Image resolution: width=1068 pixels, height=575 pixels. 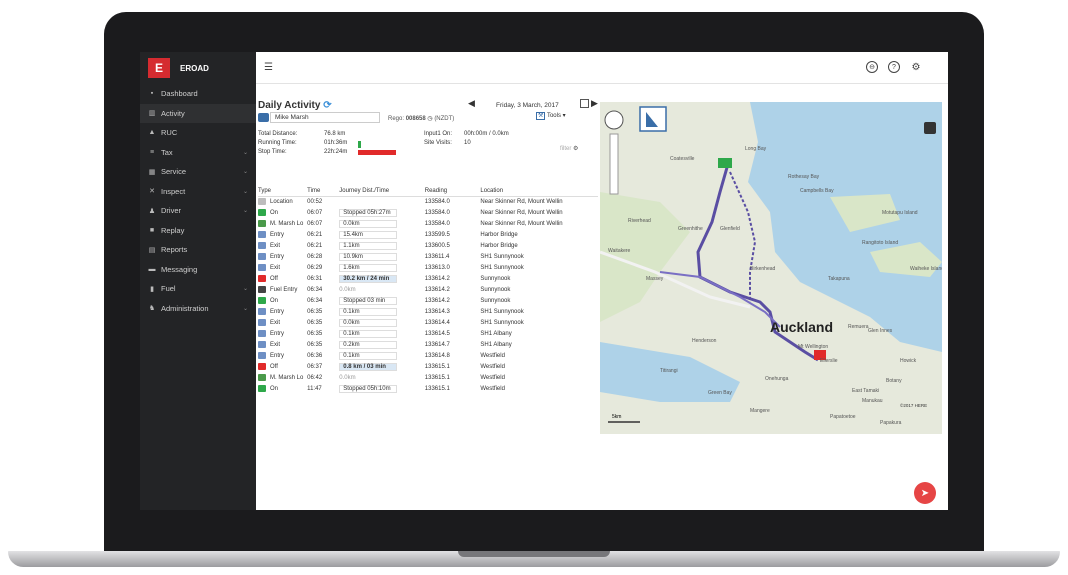 What do you see at coordinates (534, 554) in the screenshot?
I see `laptop-notch` at bounding box center [534, 554].